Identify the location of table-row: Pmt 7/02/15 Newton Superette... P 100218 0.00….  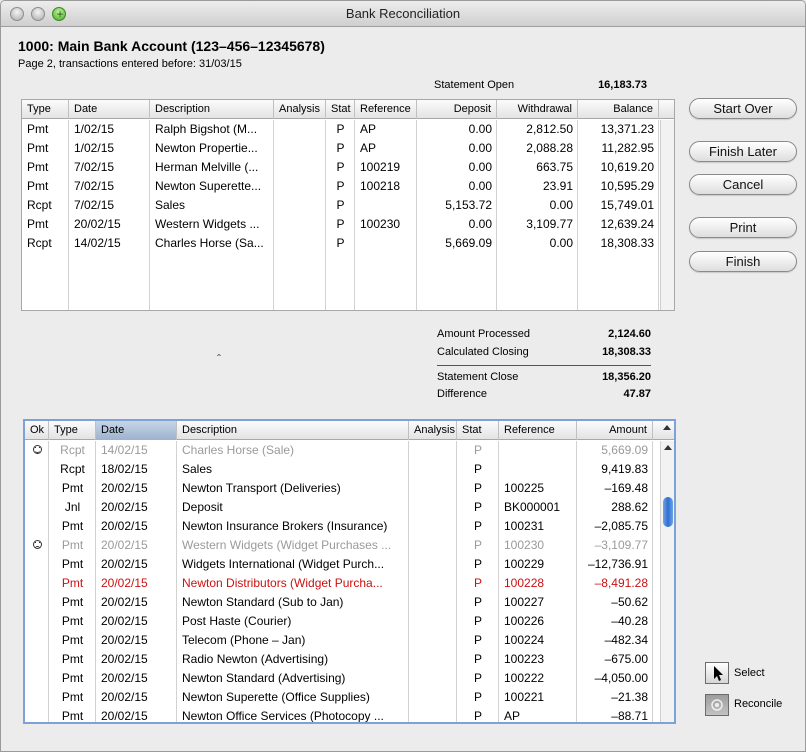
(348, 186).